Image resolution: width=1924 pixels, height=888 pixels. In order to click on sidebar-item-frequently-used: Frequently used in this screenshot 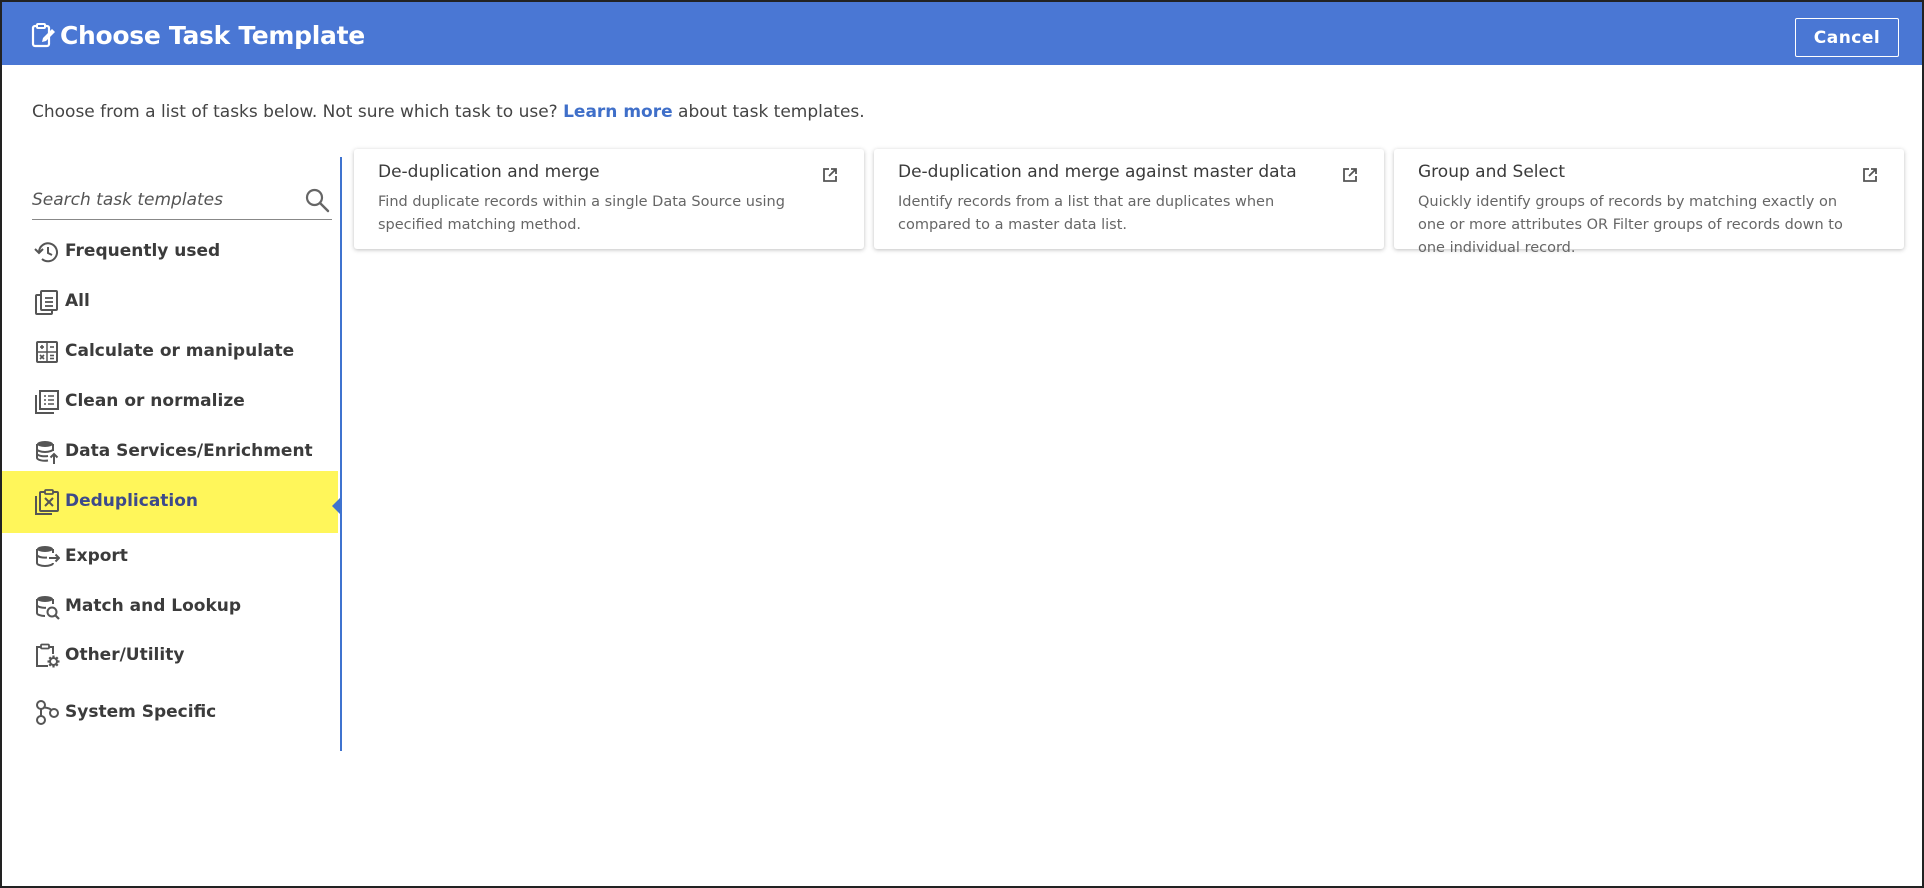, I will do `click(170, 252)`.